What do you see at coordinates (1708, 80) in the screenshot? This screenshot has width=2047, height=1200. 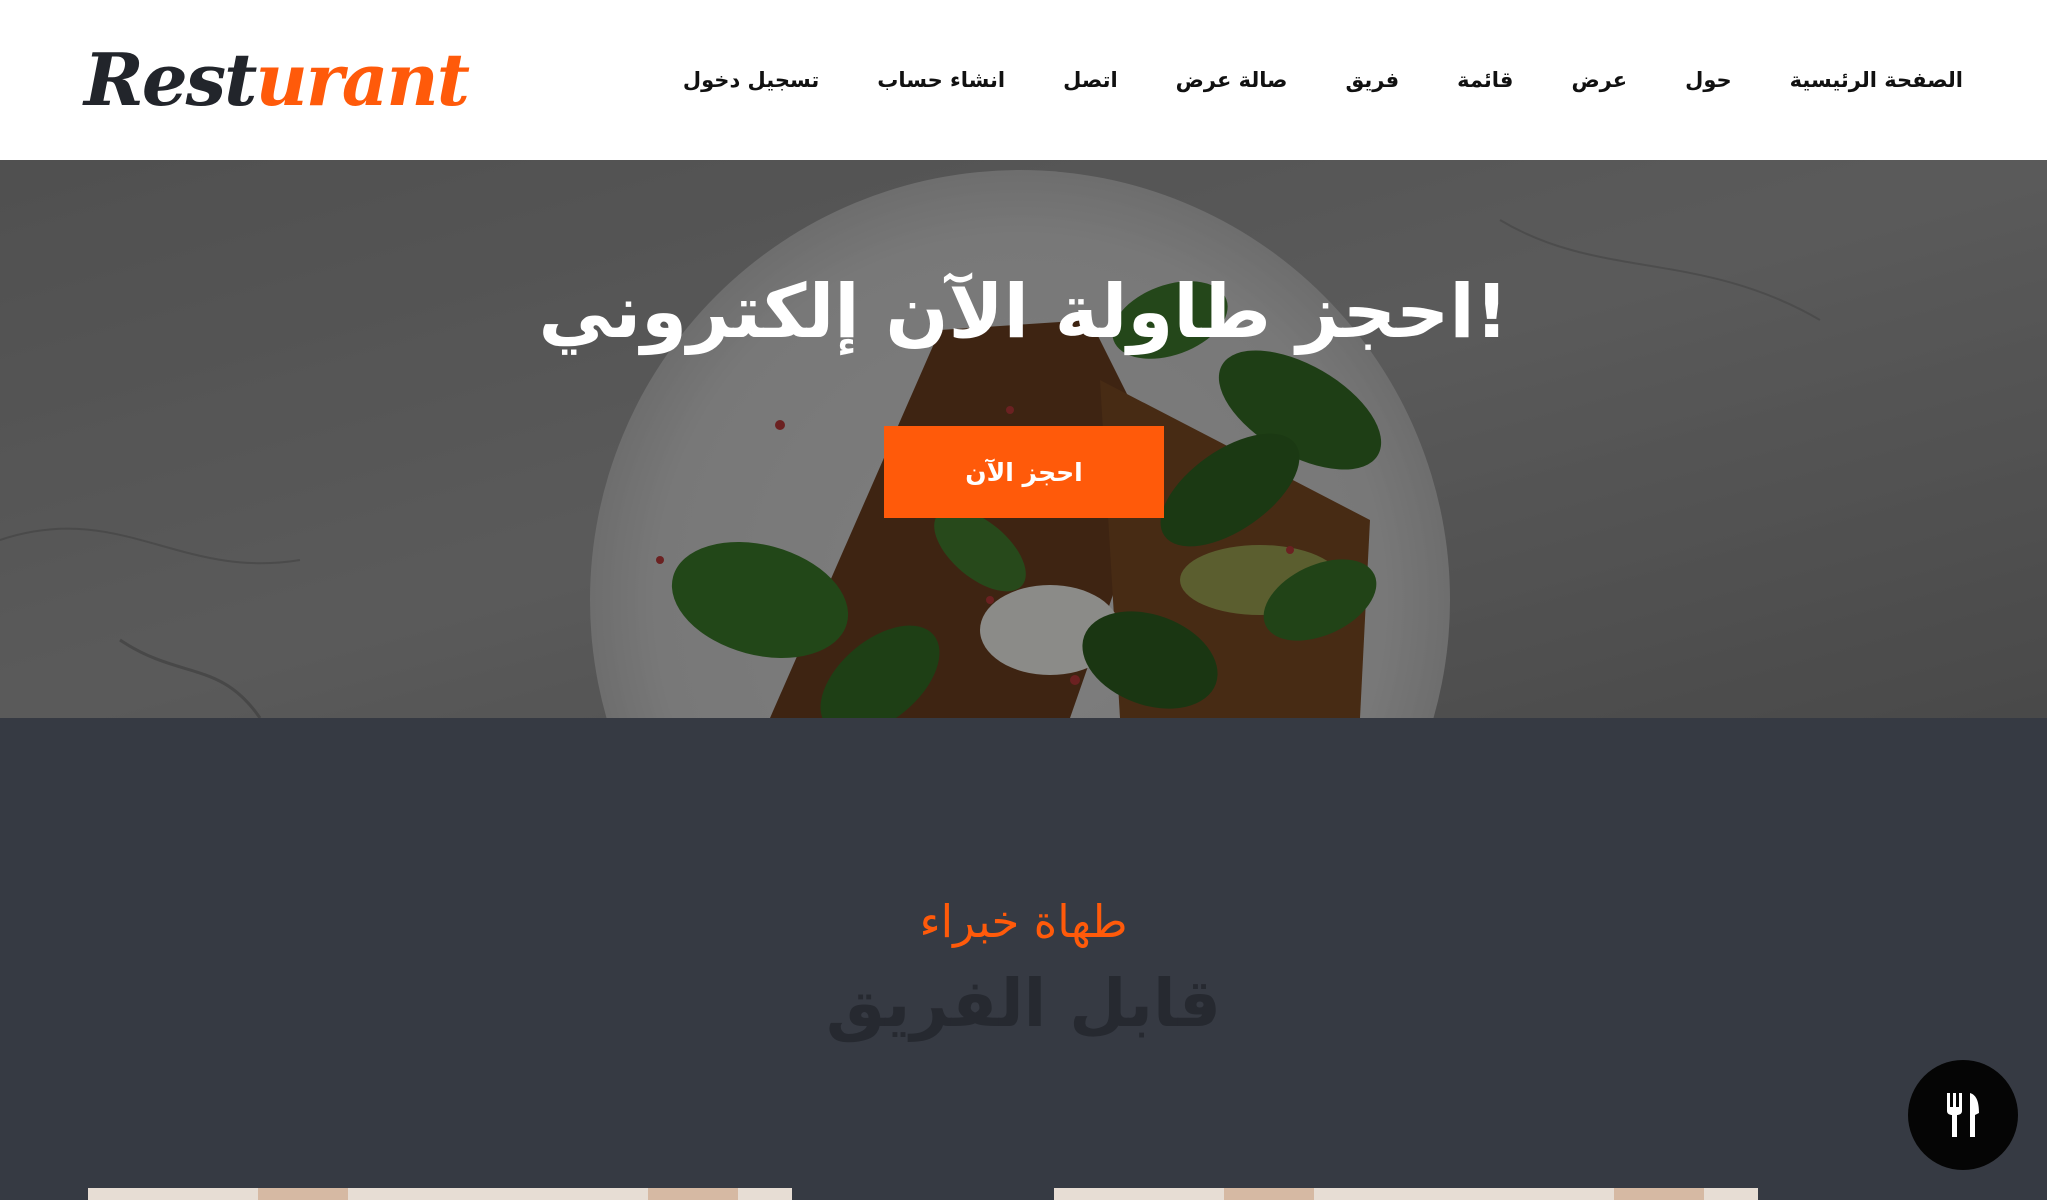 I see `nav-item-about: حول` at bounding box center [1708, 80].